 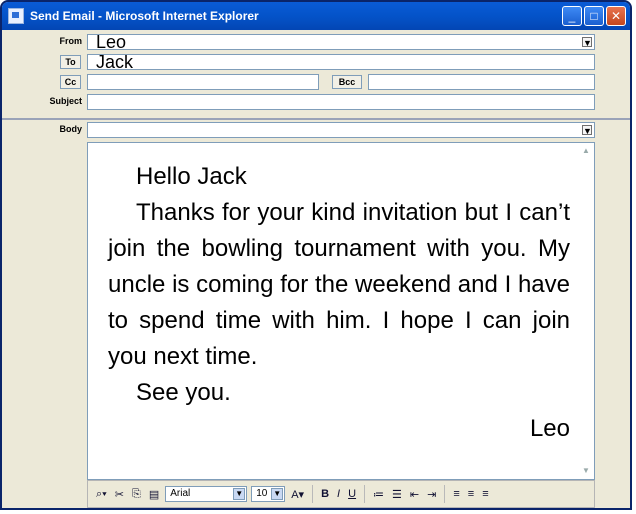 What do you see at coordinates (352, 494) in the screenshot?
I see `underline-button: U` at bounding box center [352, 494].